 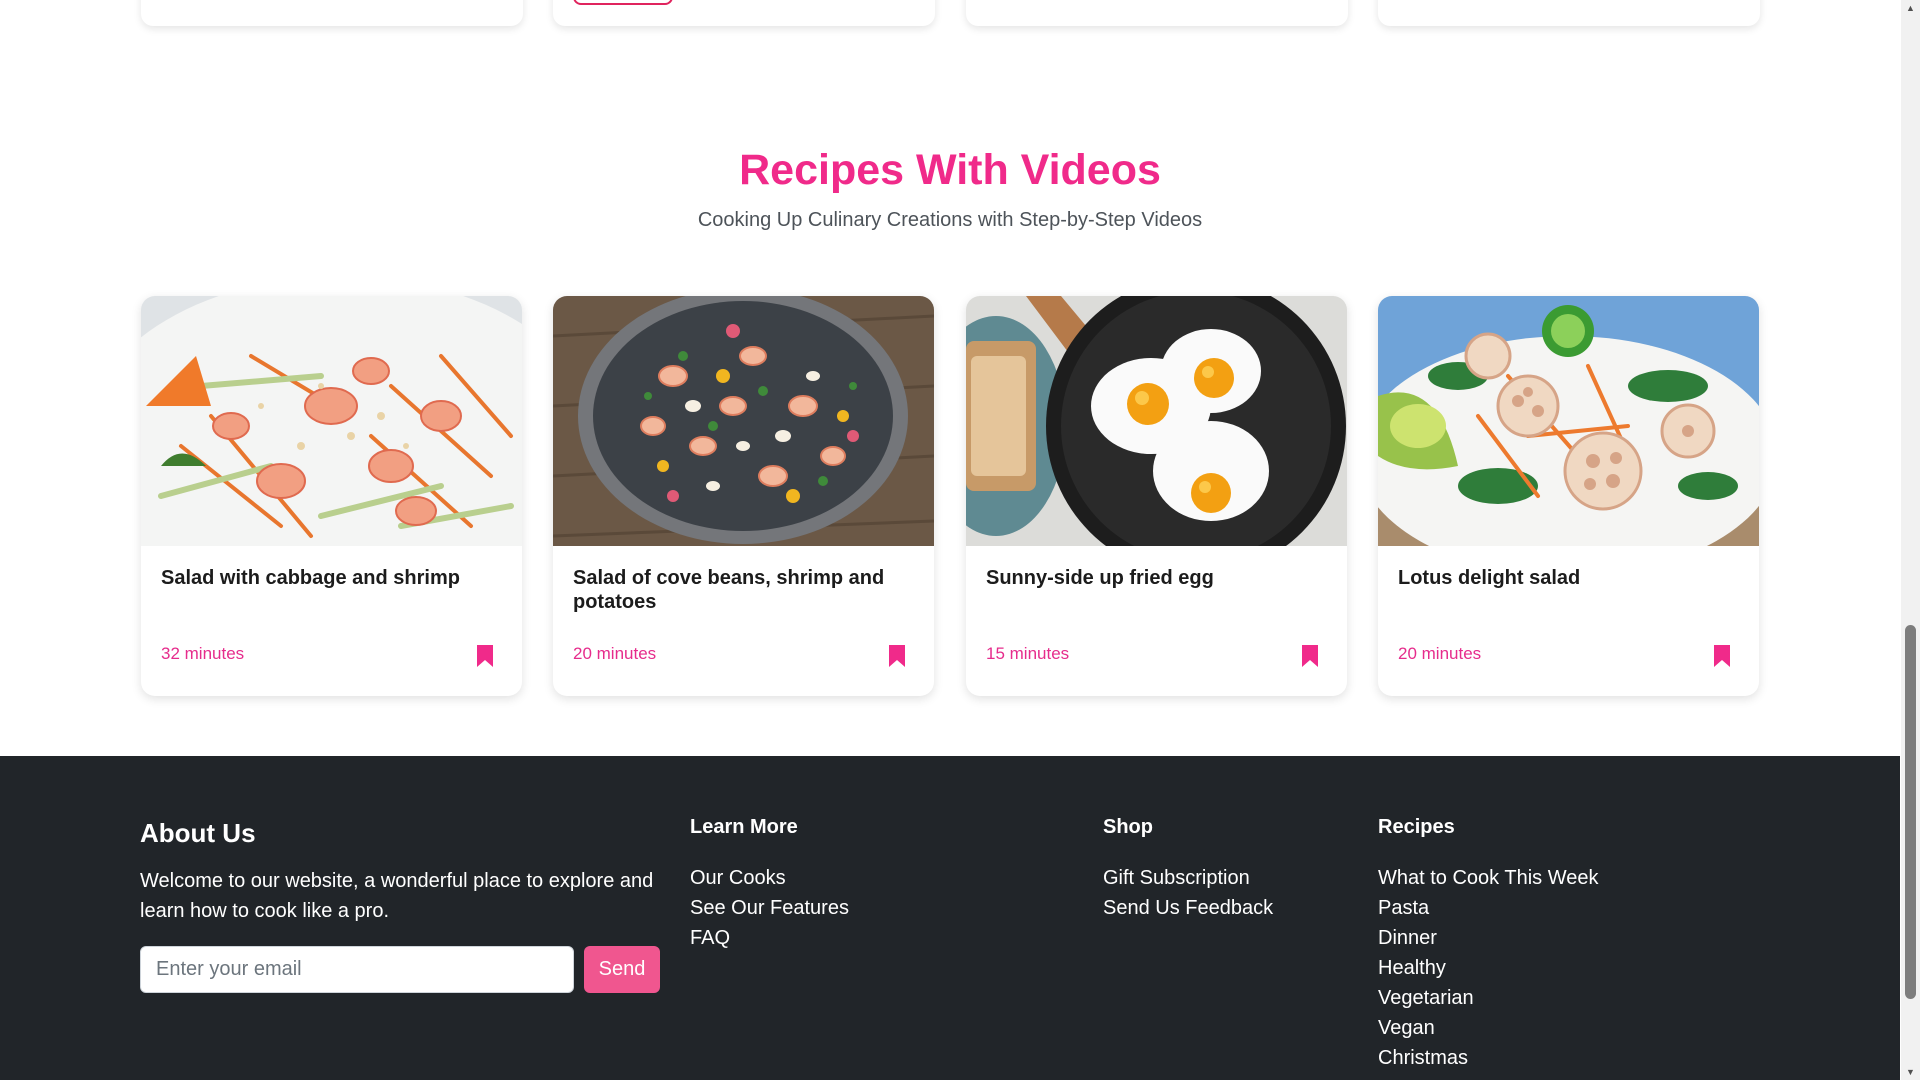 I want to click on recipe-time: 32 minutes, so click(x=203, y=653).